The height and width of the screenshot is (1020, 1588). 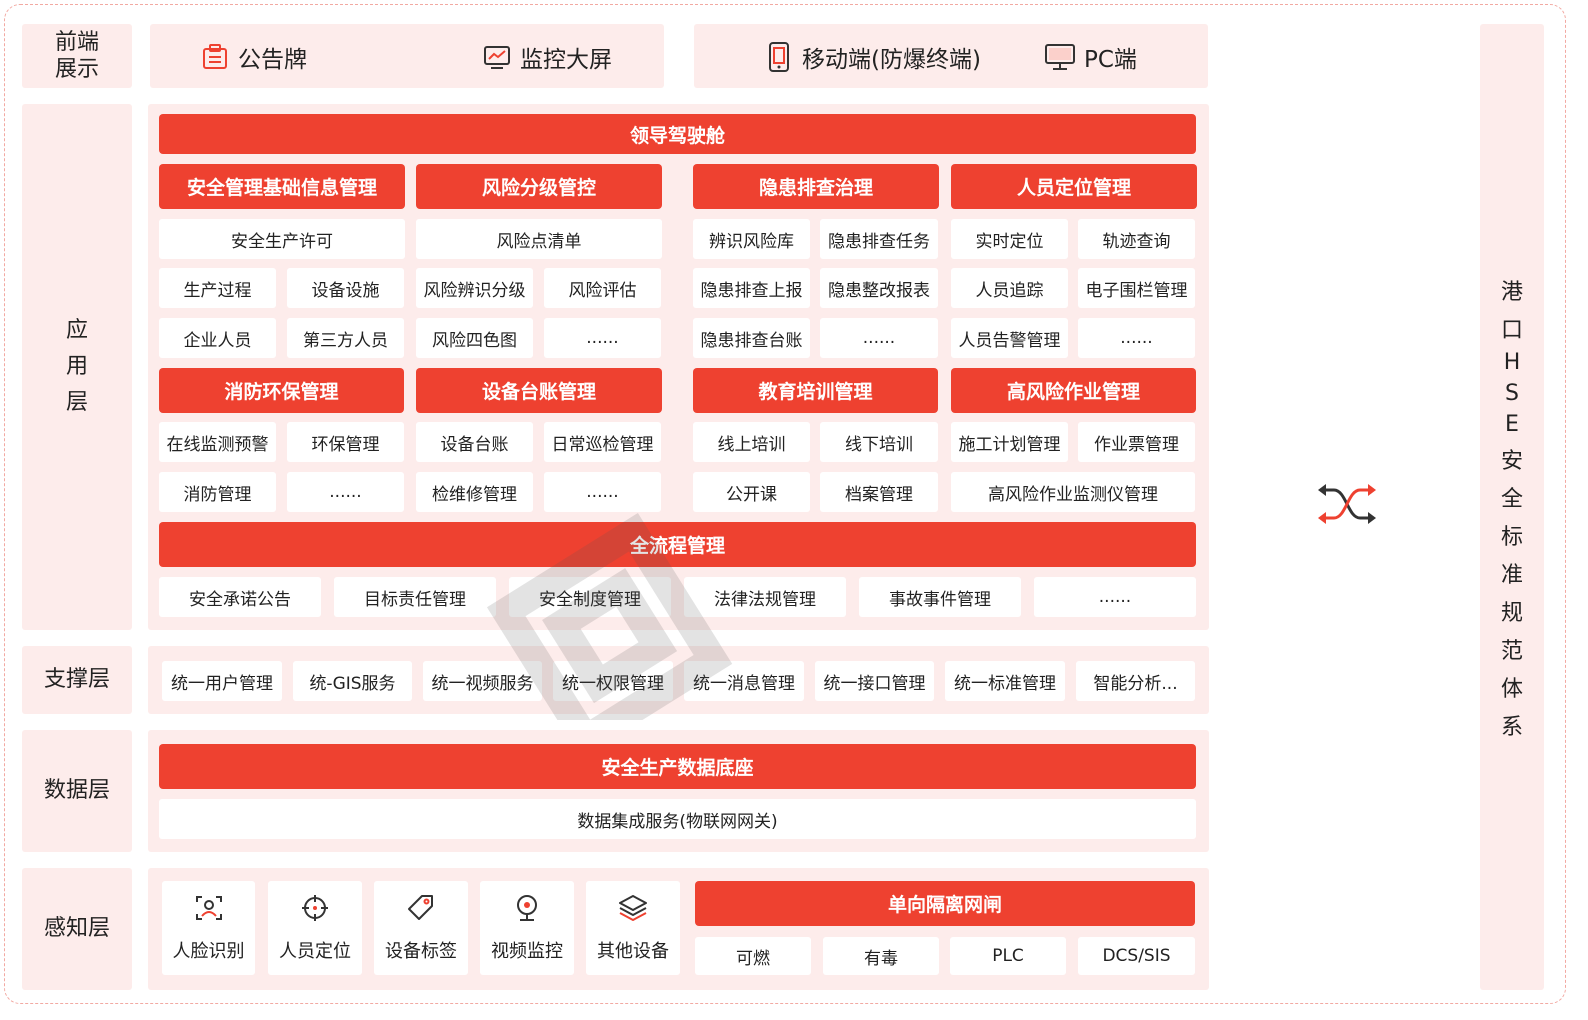 I want to click on process-item: 法律法规管理, so click(x=765, y=597).